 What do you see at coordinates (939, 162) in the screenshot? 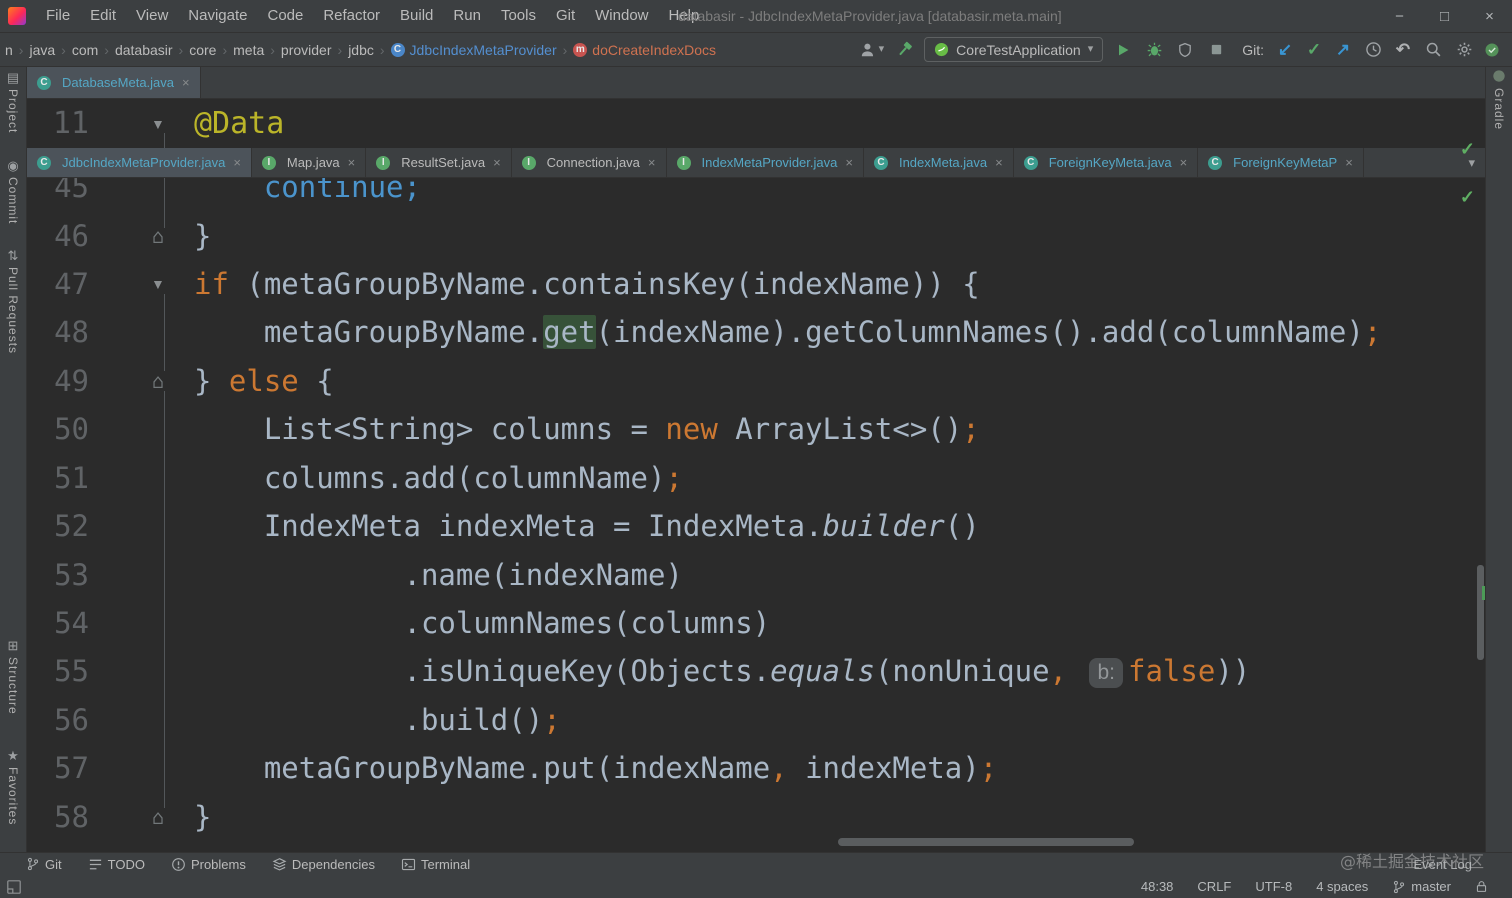
I see `tab-indexmeta-java: C IndexMeta.java ×` at bounding box center [939, 162].